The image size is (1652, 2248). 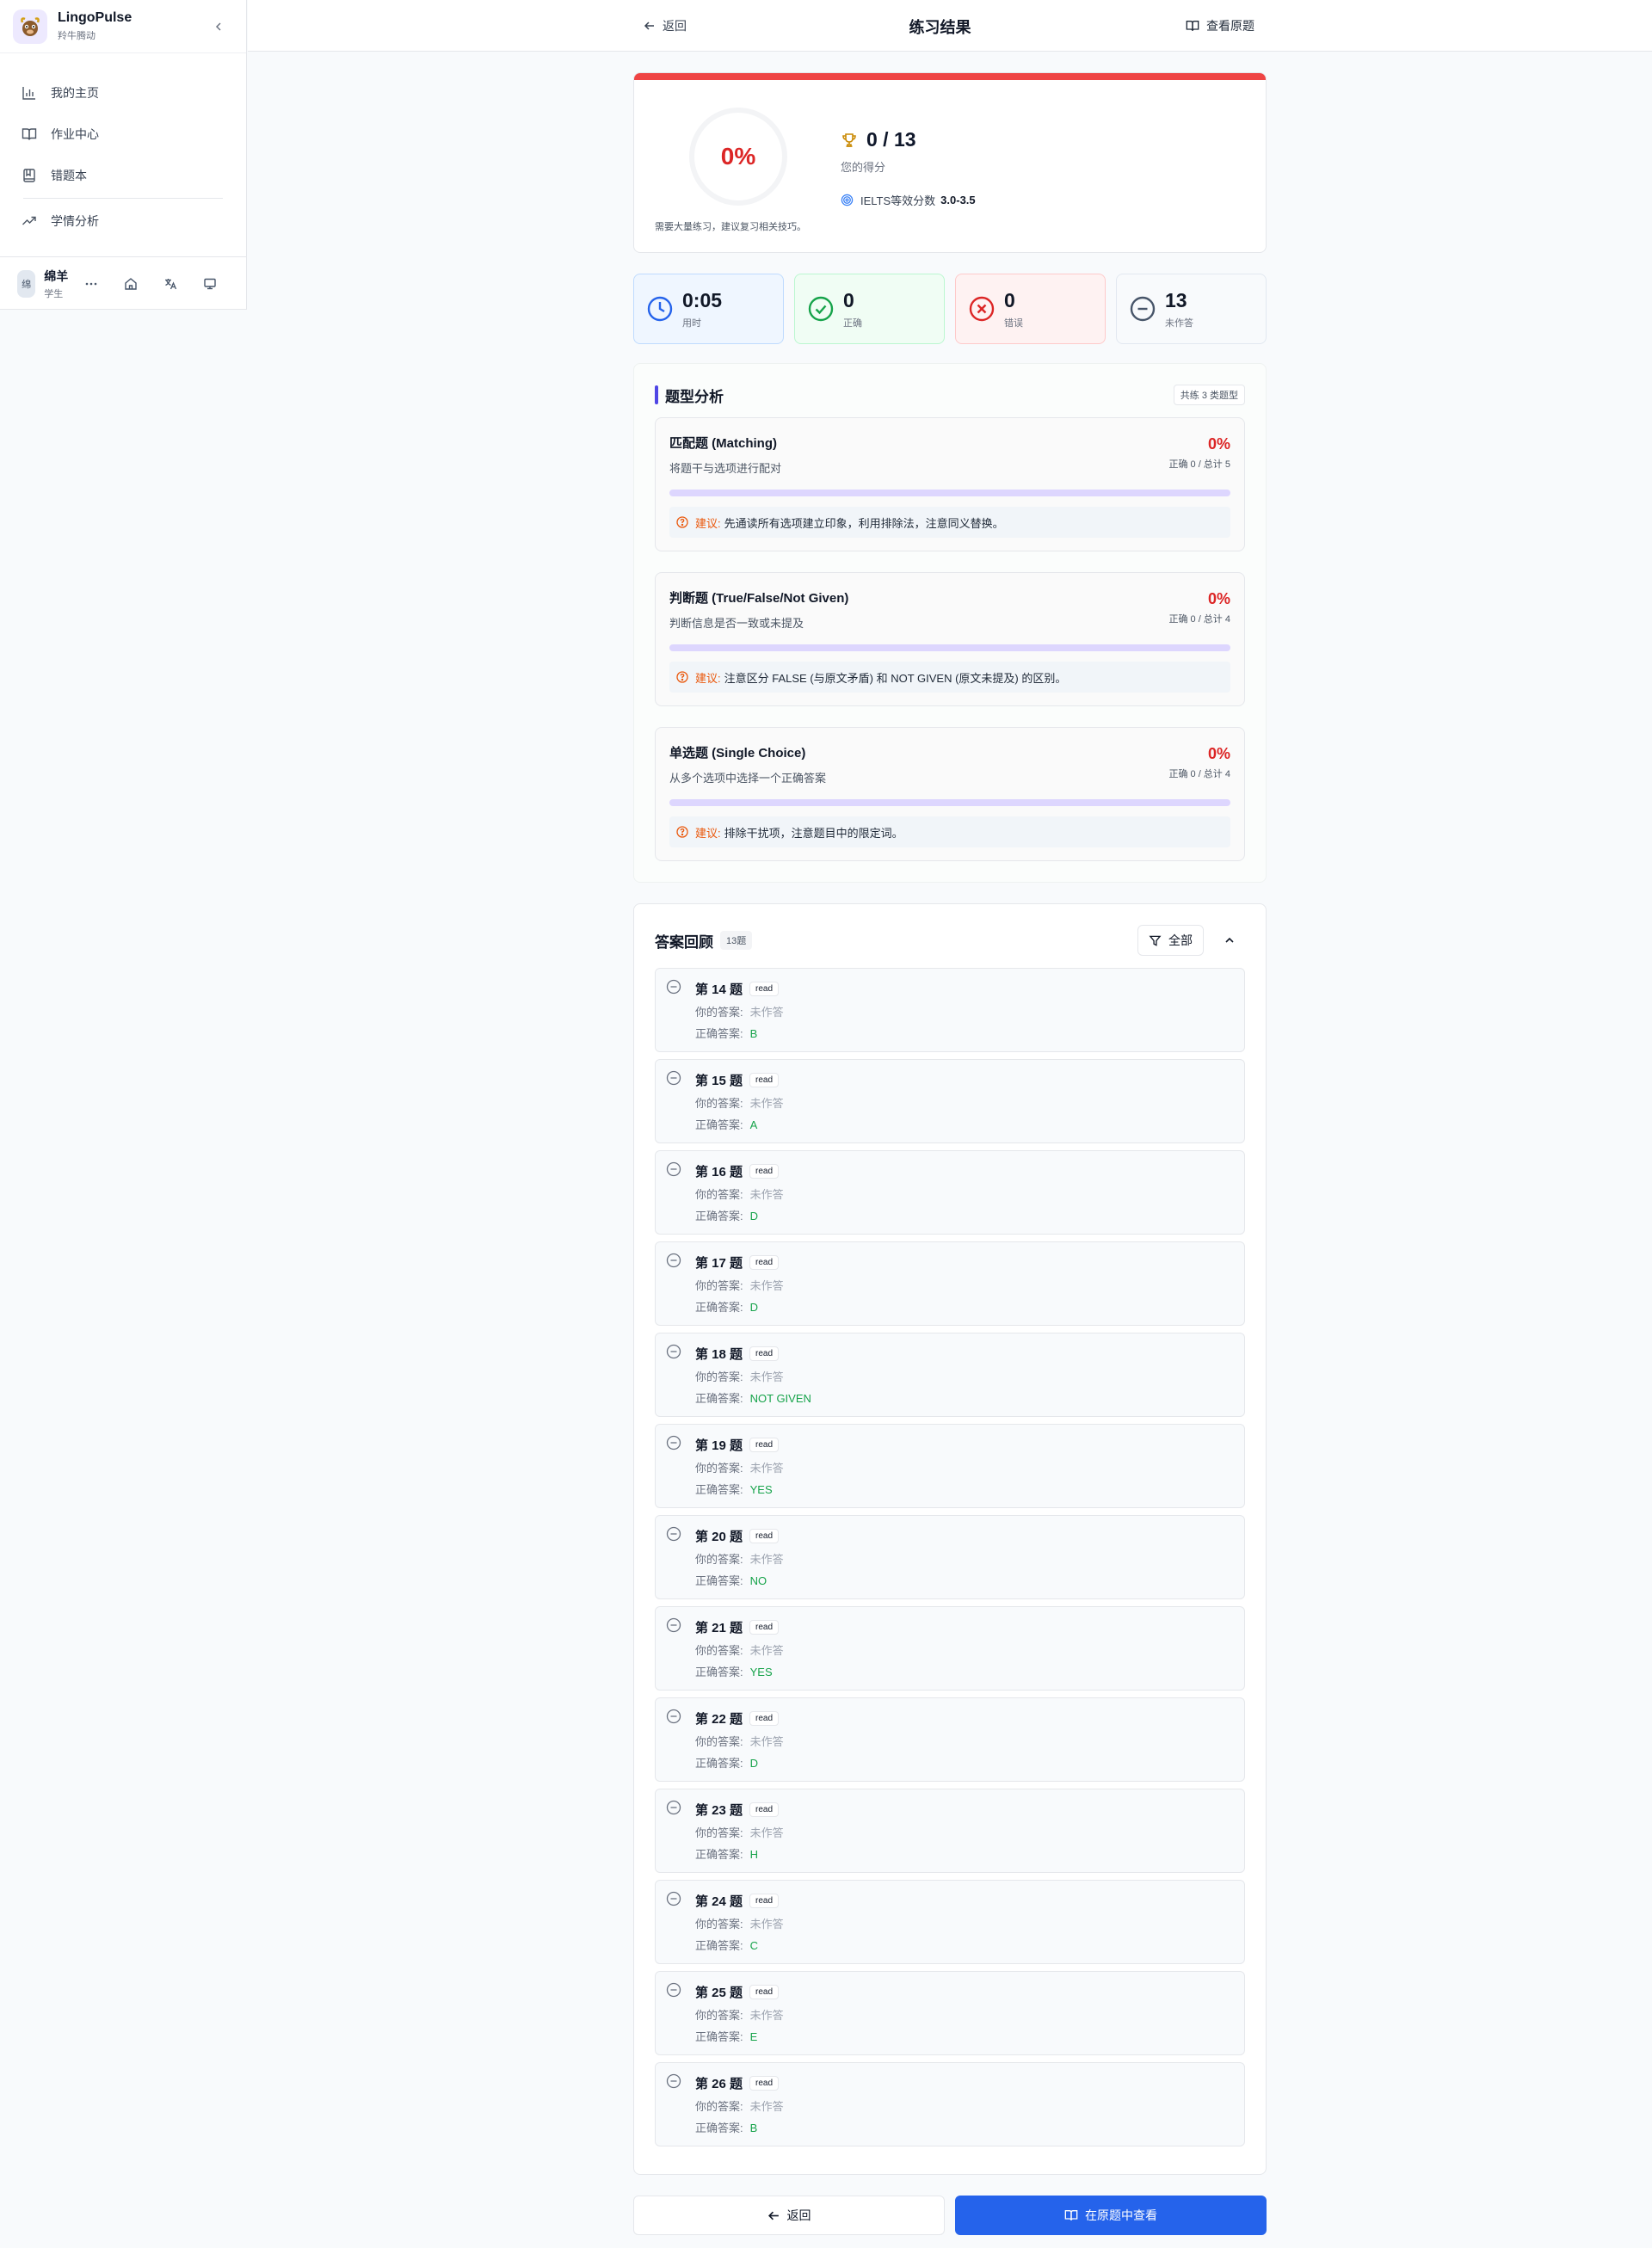 I want to click on score-accent-bar, so click(x=950, y=76).